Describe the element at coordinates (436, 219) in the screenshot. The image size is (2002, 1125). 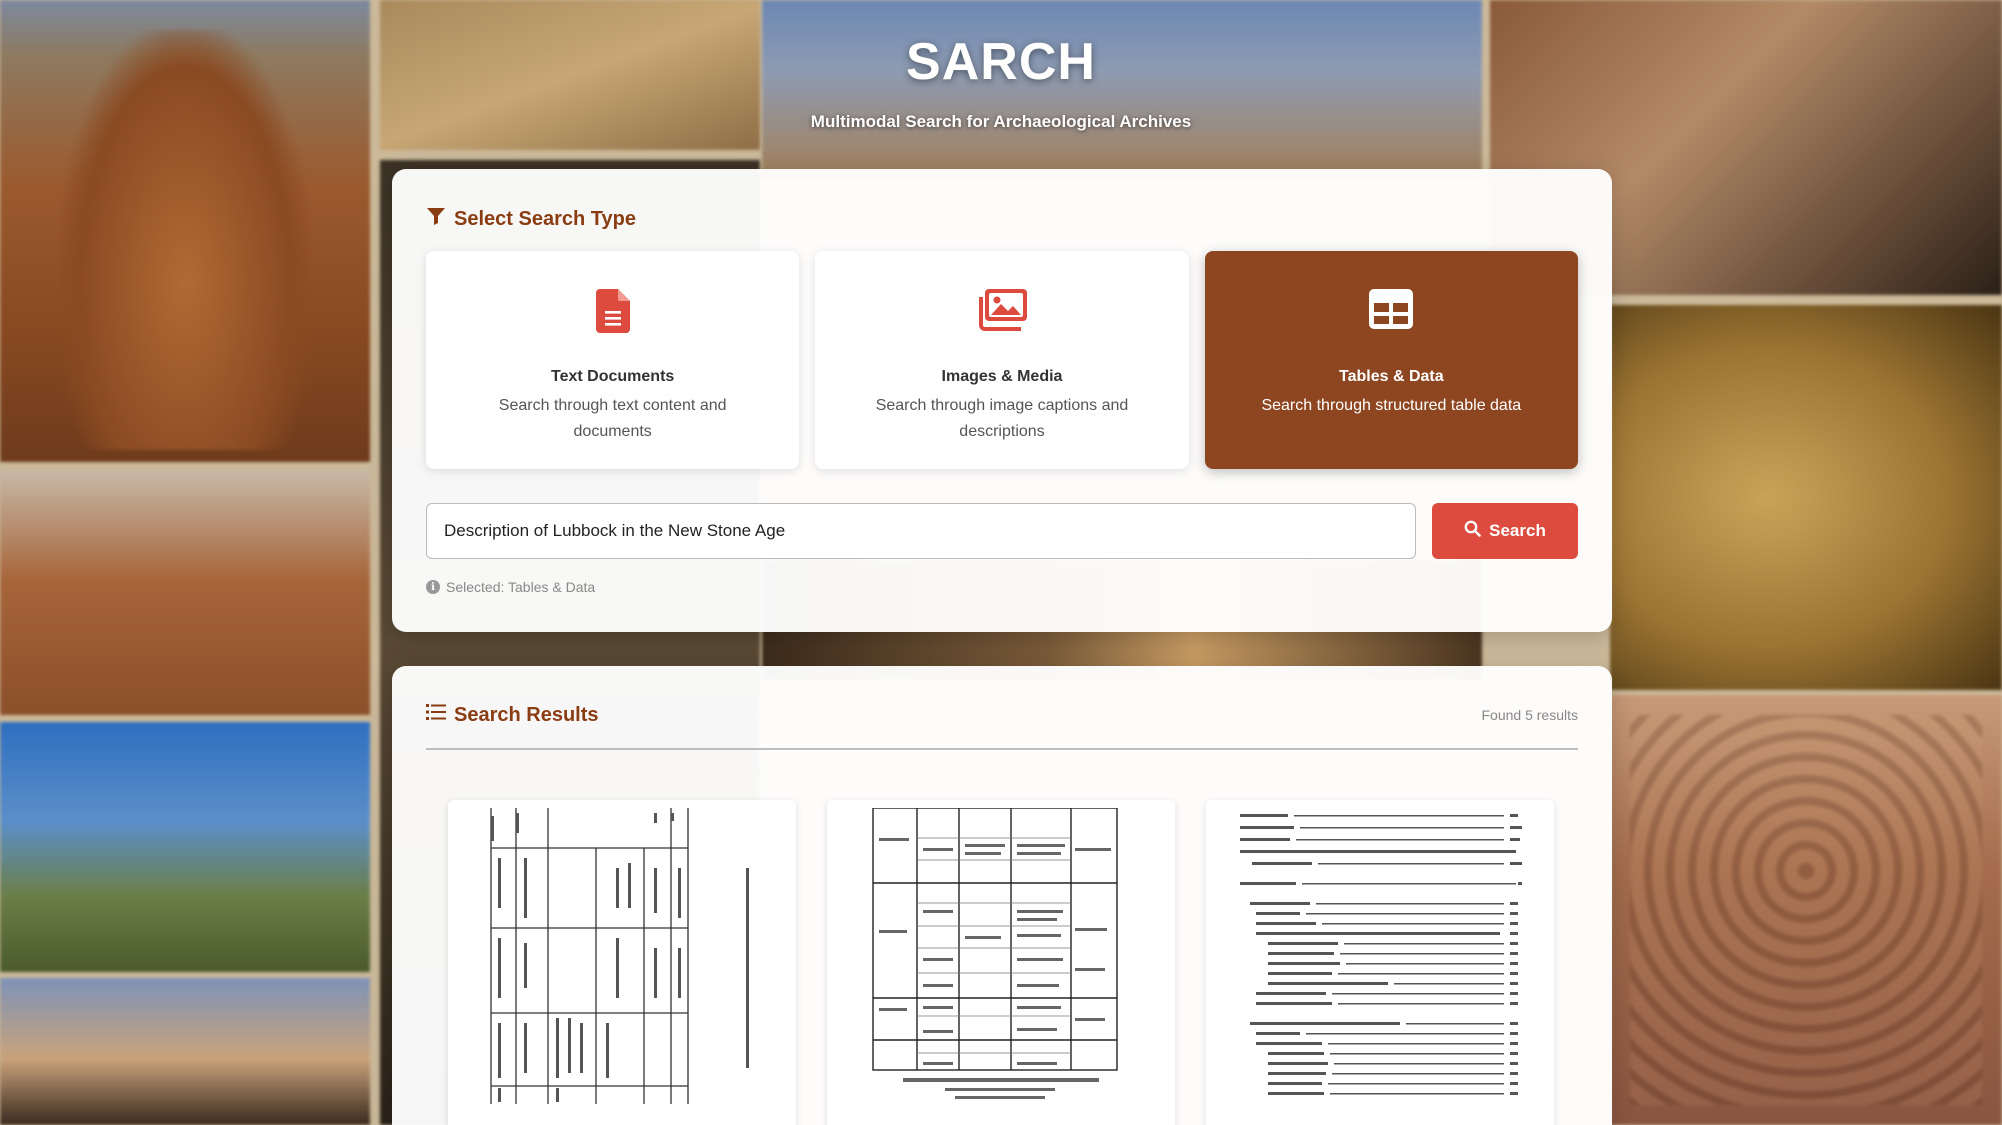
I see `filter-icon` at that location.